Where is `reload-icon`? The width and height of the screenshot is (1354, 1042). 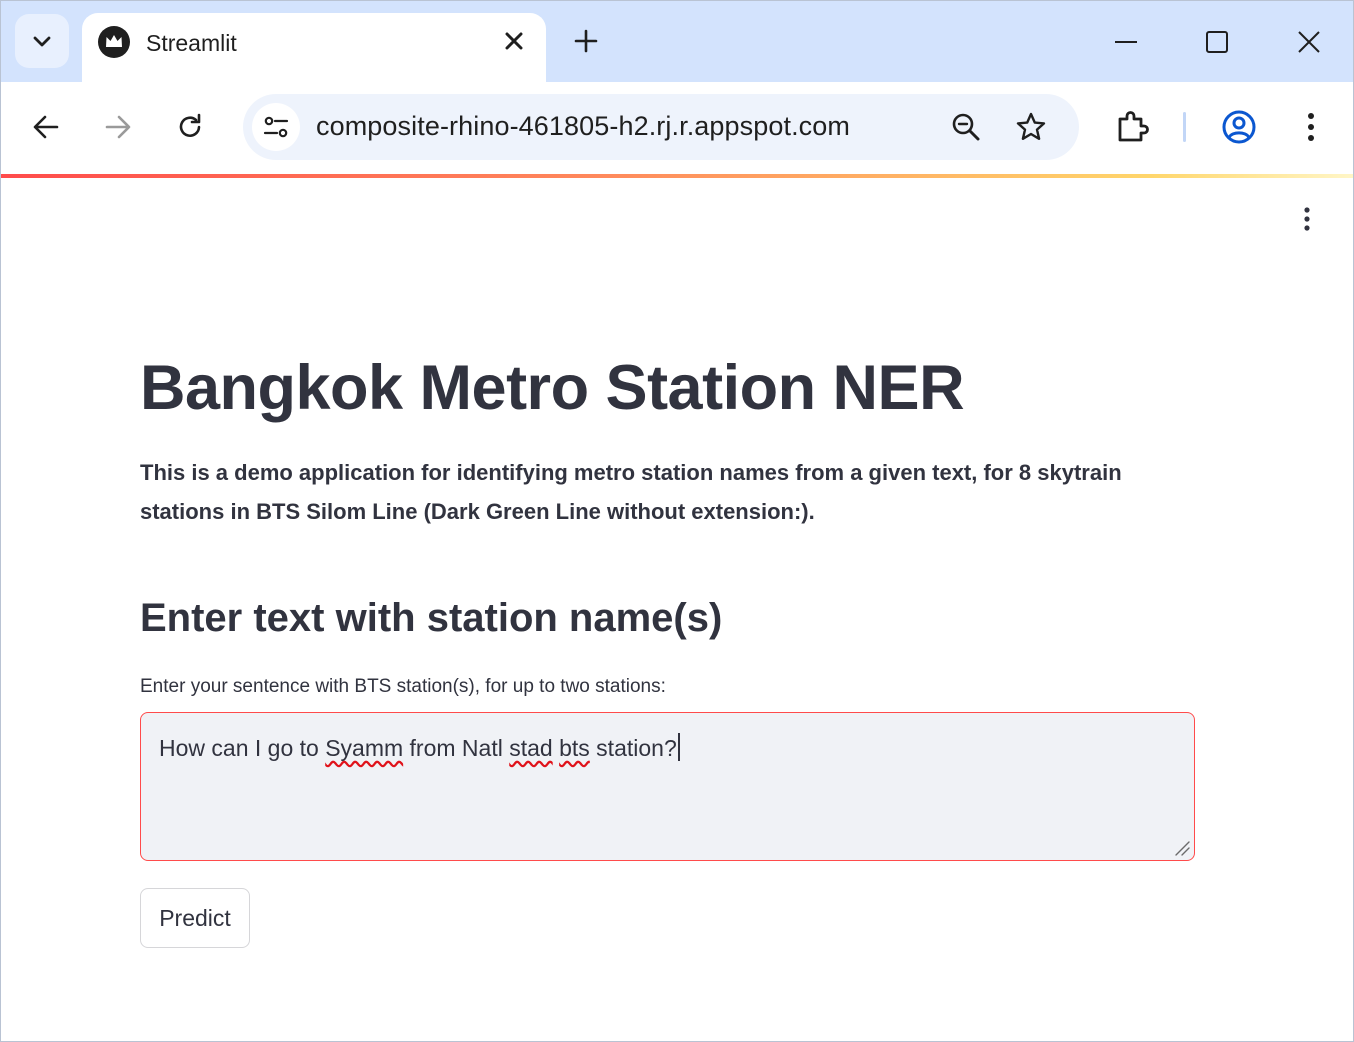 reload-icon is located at coordinates (190, 127).